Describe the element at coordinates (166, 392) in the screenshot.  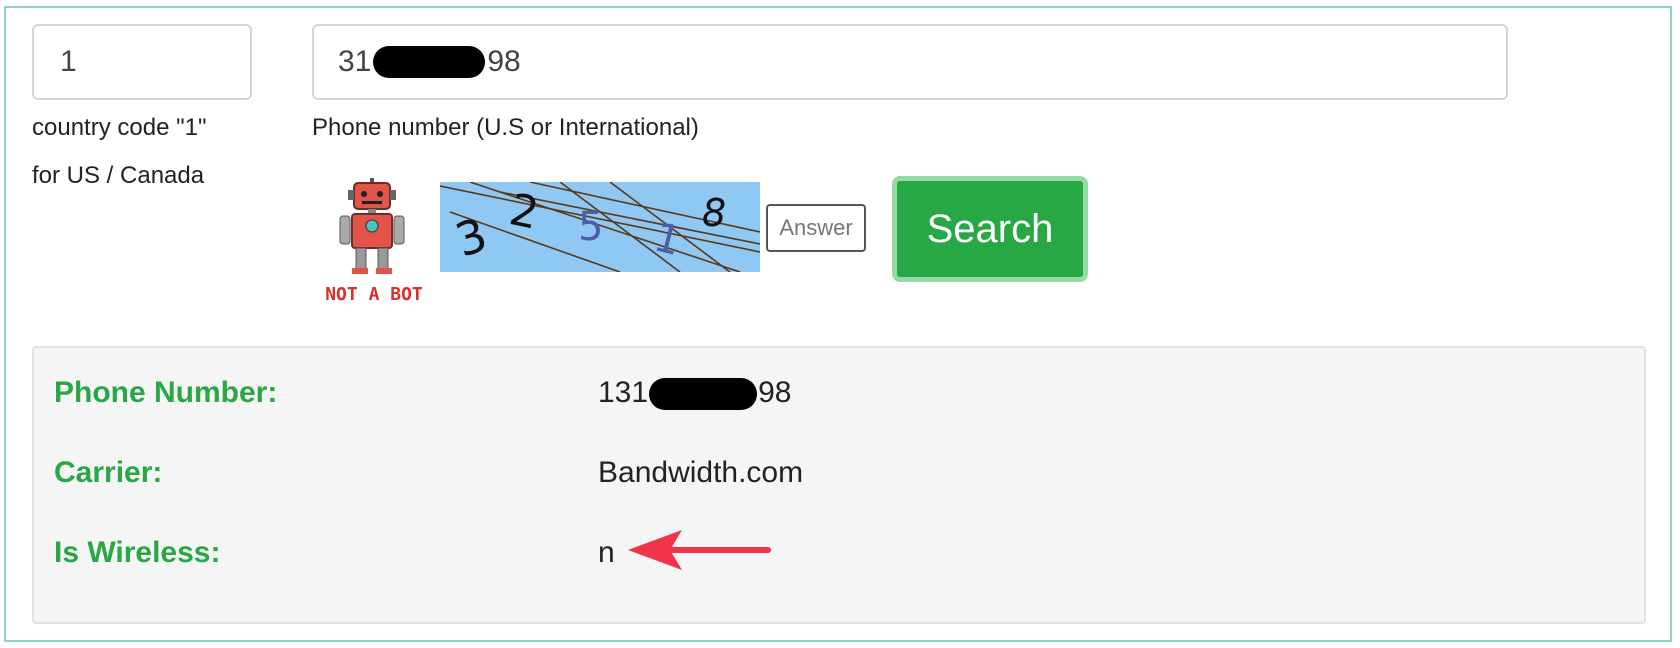
I see `phone-number-label: Phone Number:` at that location.